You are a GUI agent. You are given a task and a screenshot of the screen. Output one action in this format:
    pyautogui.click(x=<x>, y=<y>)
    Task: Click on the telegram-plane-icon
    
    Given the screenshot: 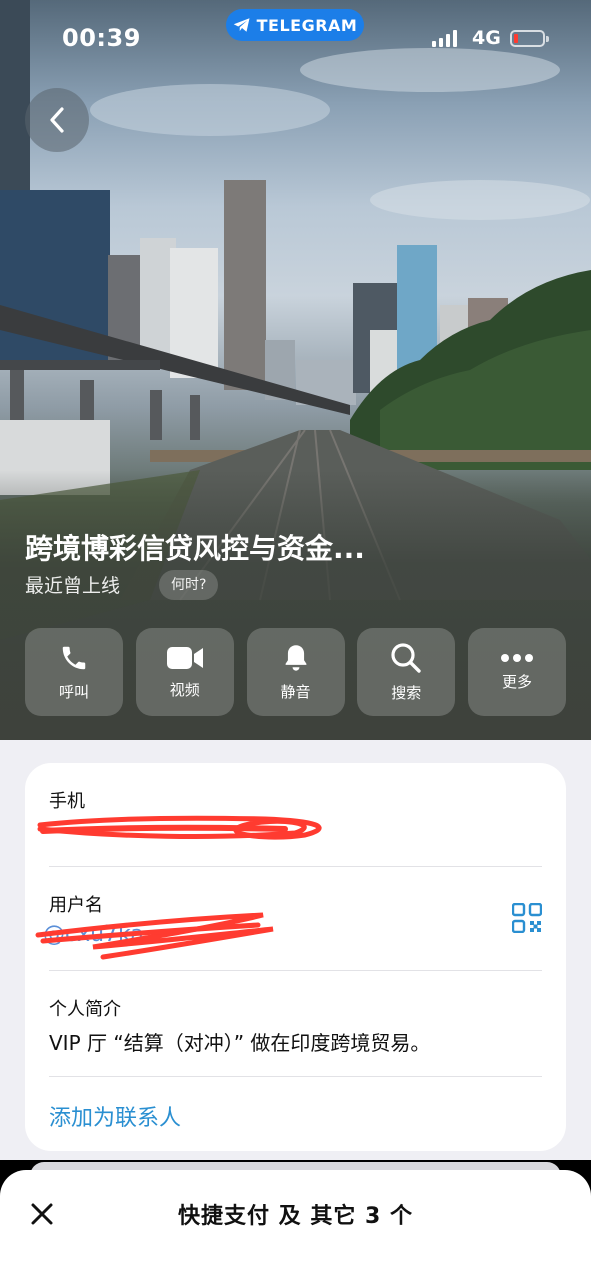 What is the action you would take?
    pyautogui.click(x=241, y=25)
    